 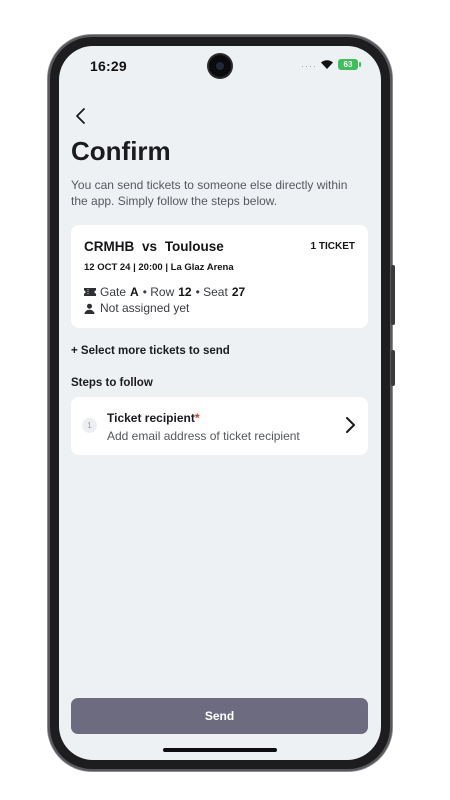 What do you see at coordinates (309, 66) in the screenshot?
I see `signal-icon: ····` at bounding box center [309, 66].